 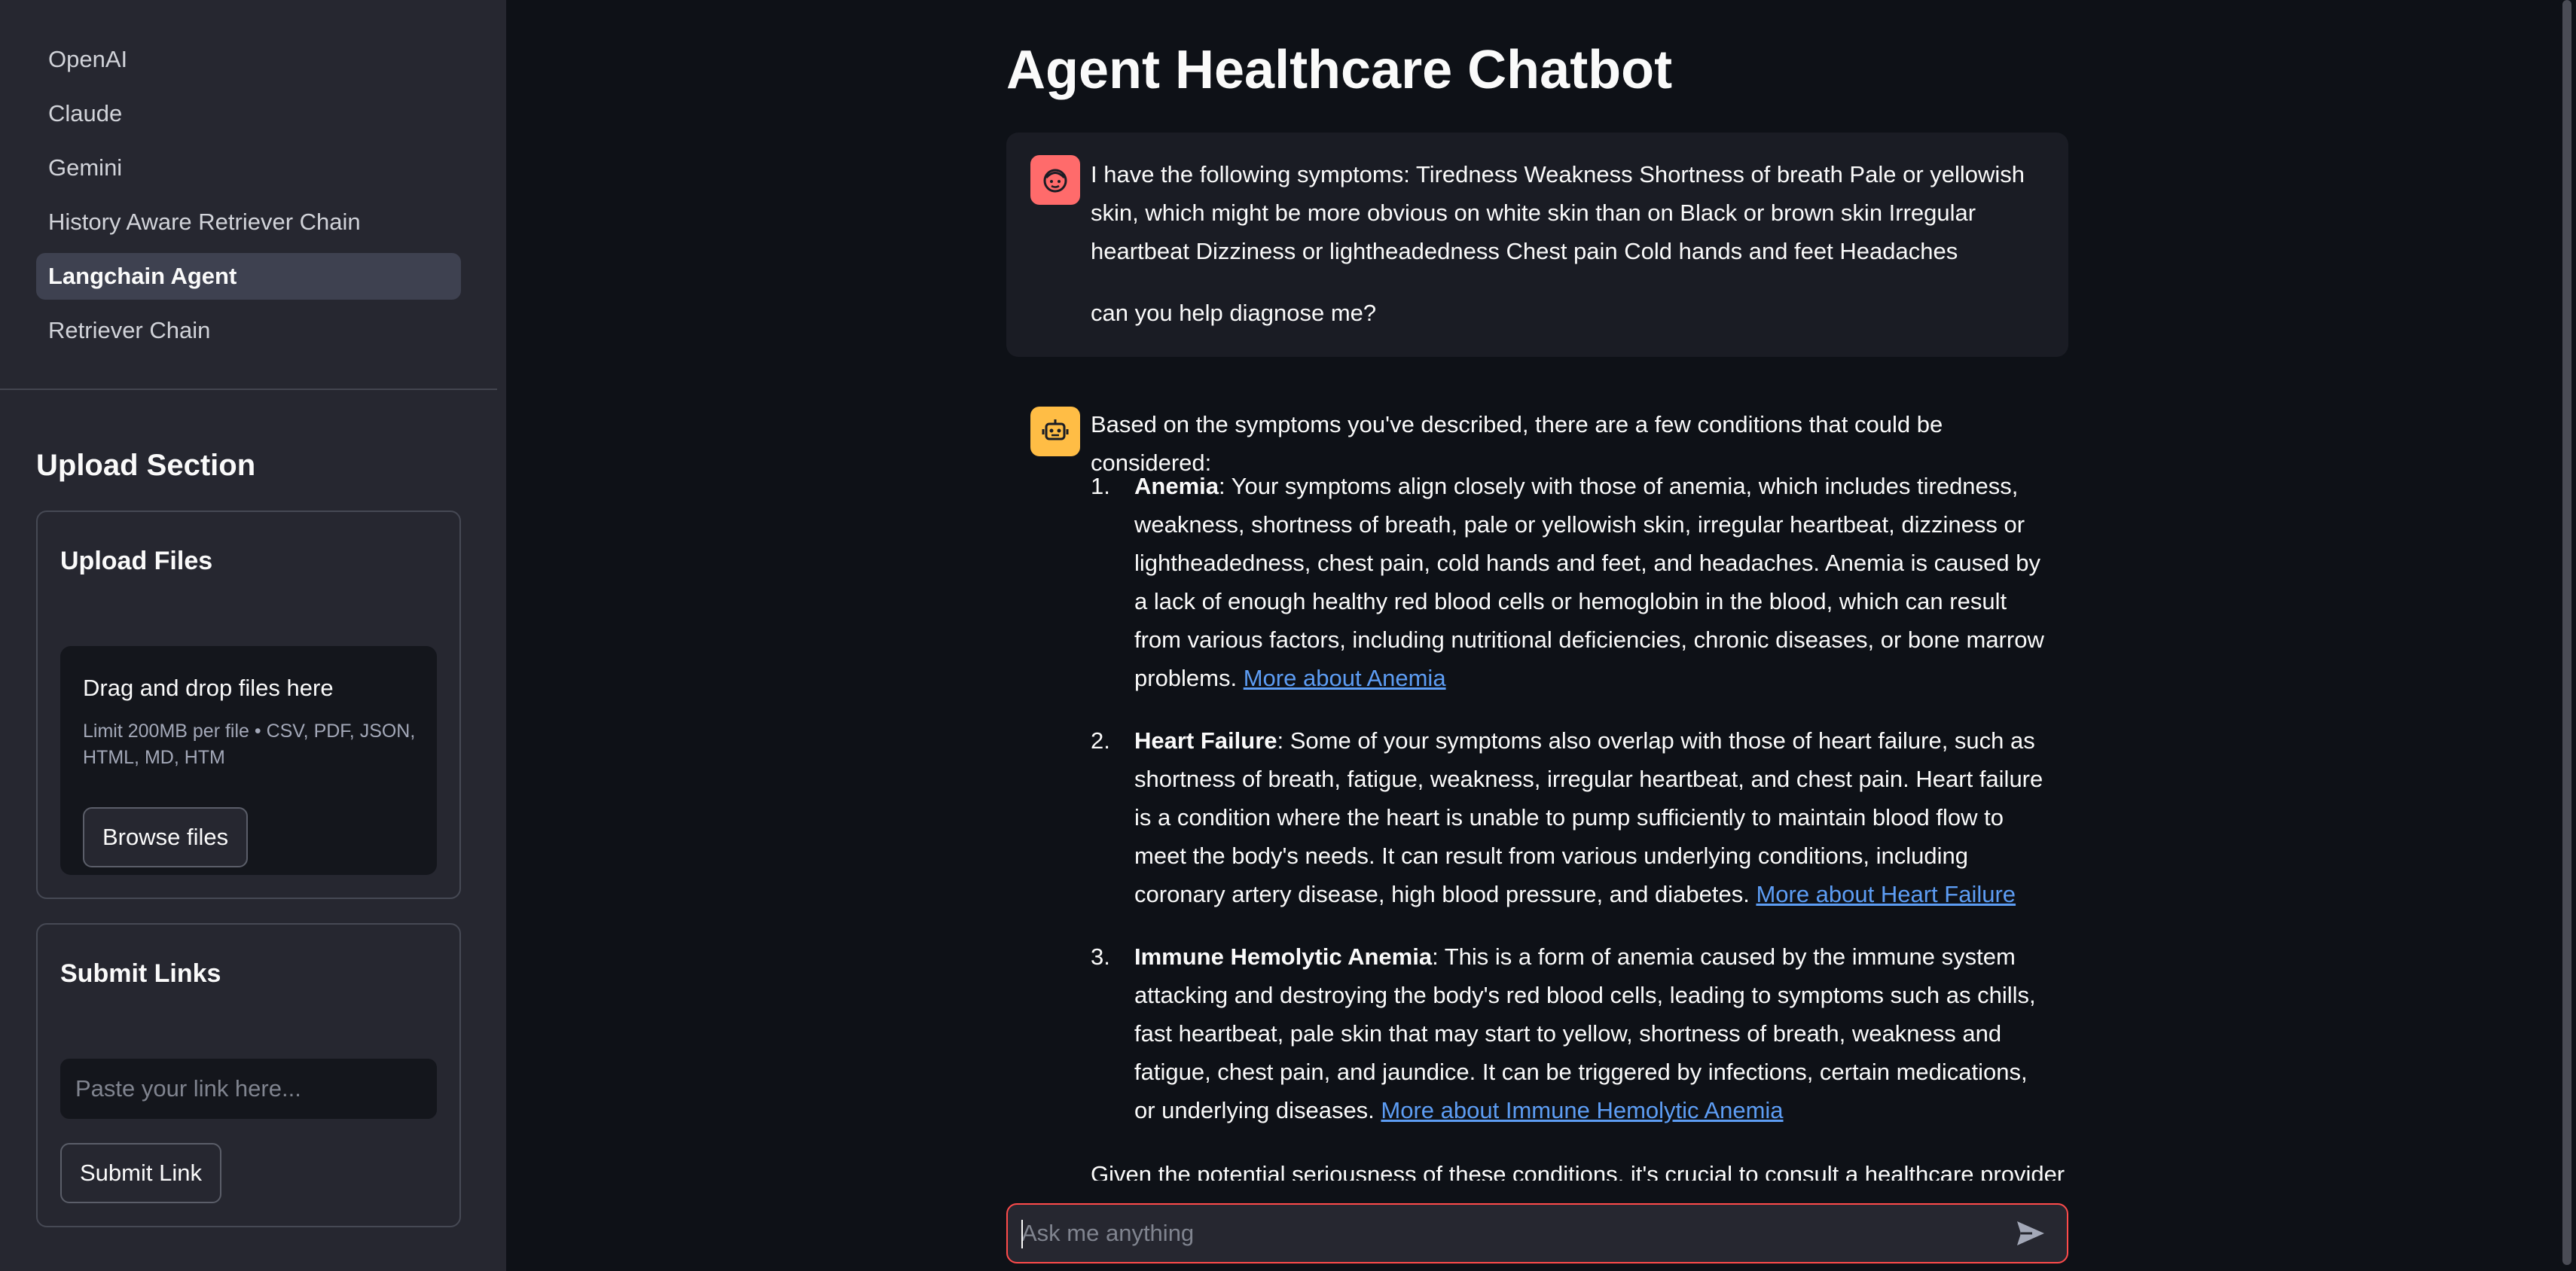 What do you see at coordinates (166, 837) in the screenshot?
I see `browse-files-button: Browse files` at bounding box center [166, 837].